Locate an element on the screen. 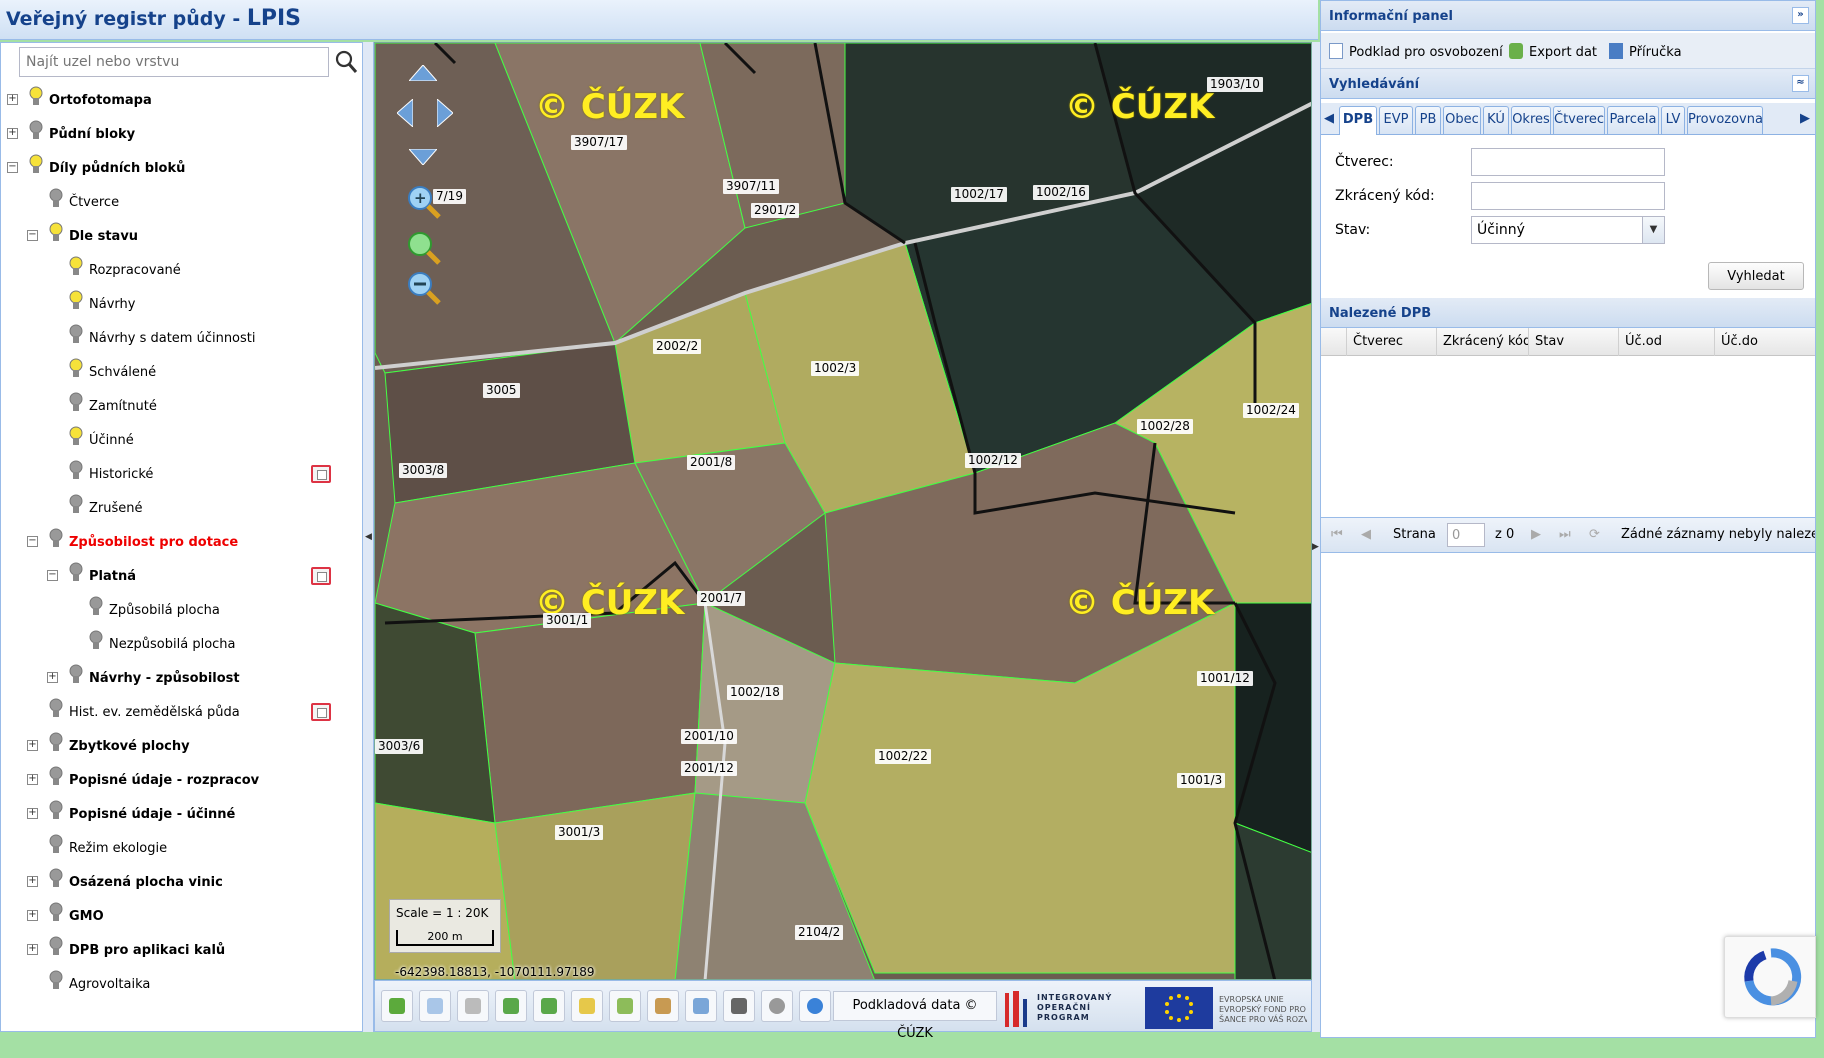 This screenshot has width=1824, height=1058. tree-node: Agrovoltaika is located at coordinates (181, 987).